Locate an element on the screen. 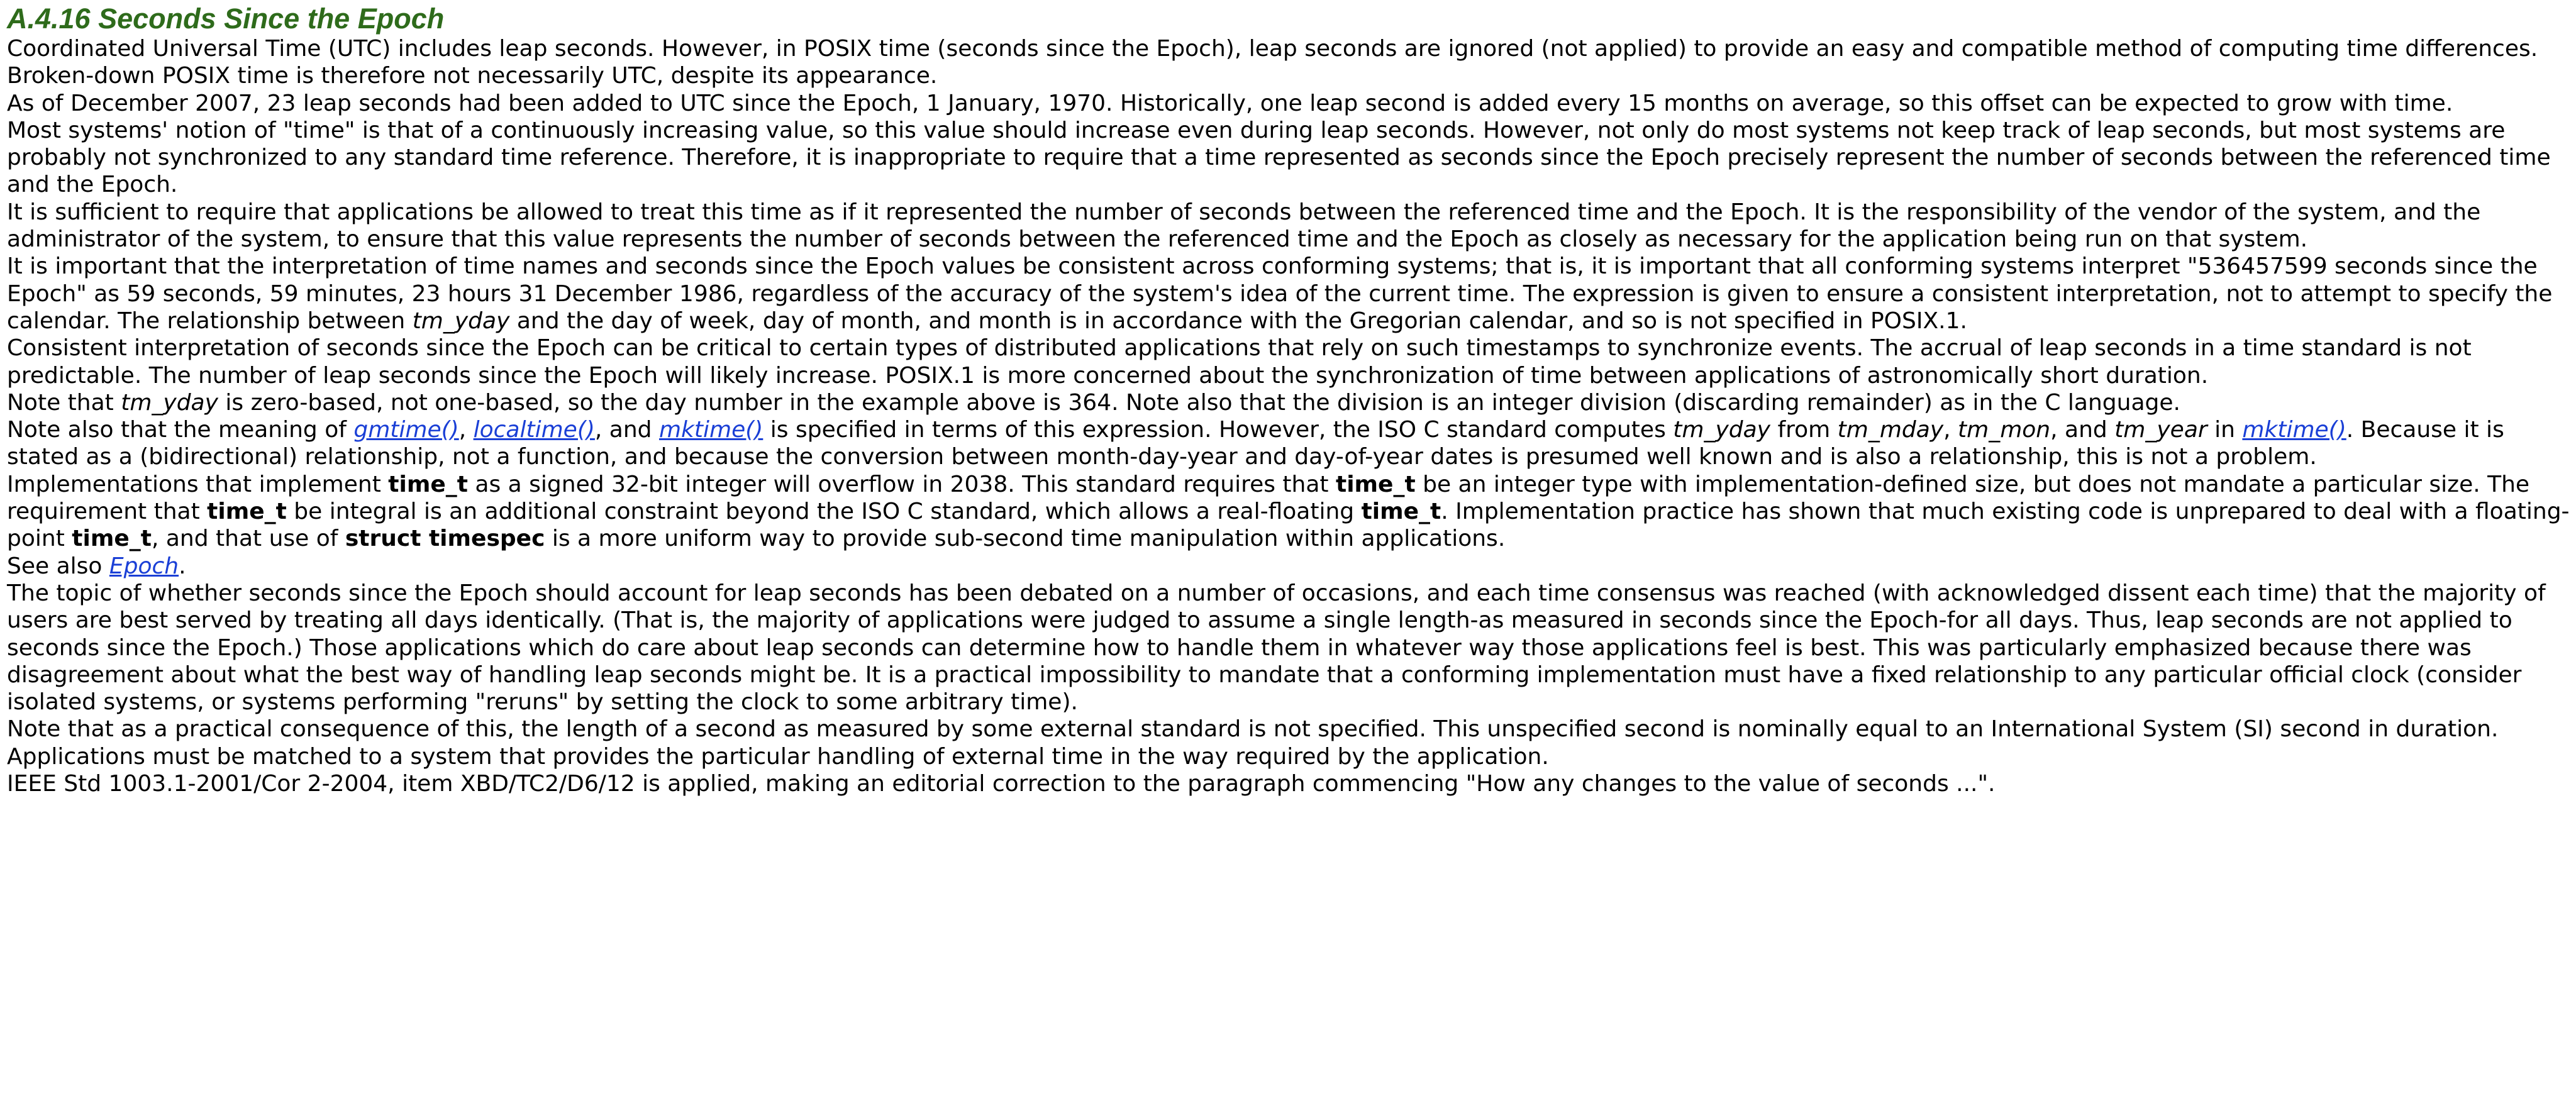 The height and width of the screenshot is (1118, 2576). code-term-tm-mday: tm_mday is located at coordinates (1890, 430).